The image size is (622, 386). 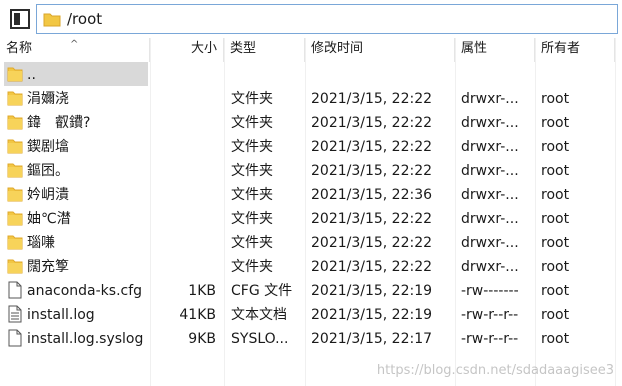 What do you see at coordinates (372, 195) in the screenshot?
I see `file-modified: 2021/3/15, 22:36` at bounding box center [372, 195].